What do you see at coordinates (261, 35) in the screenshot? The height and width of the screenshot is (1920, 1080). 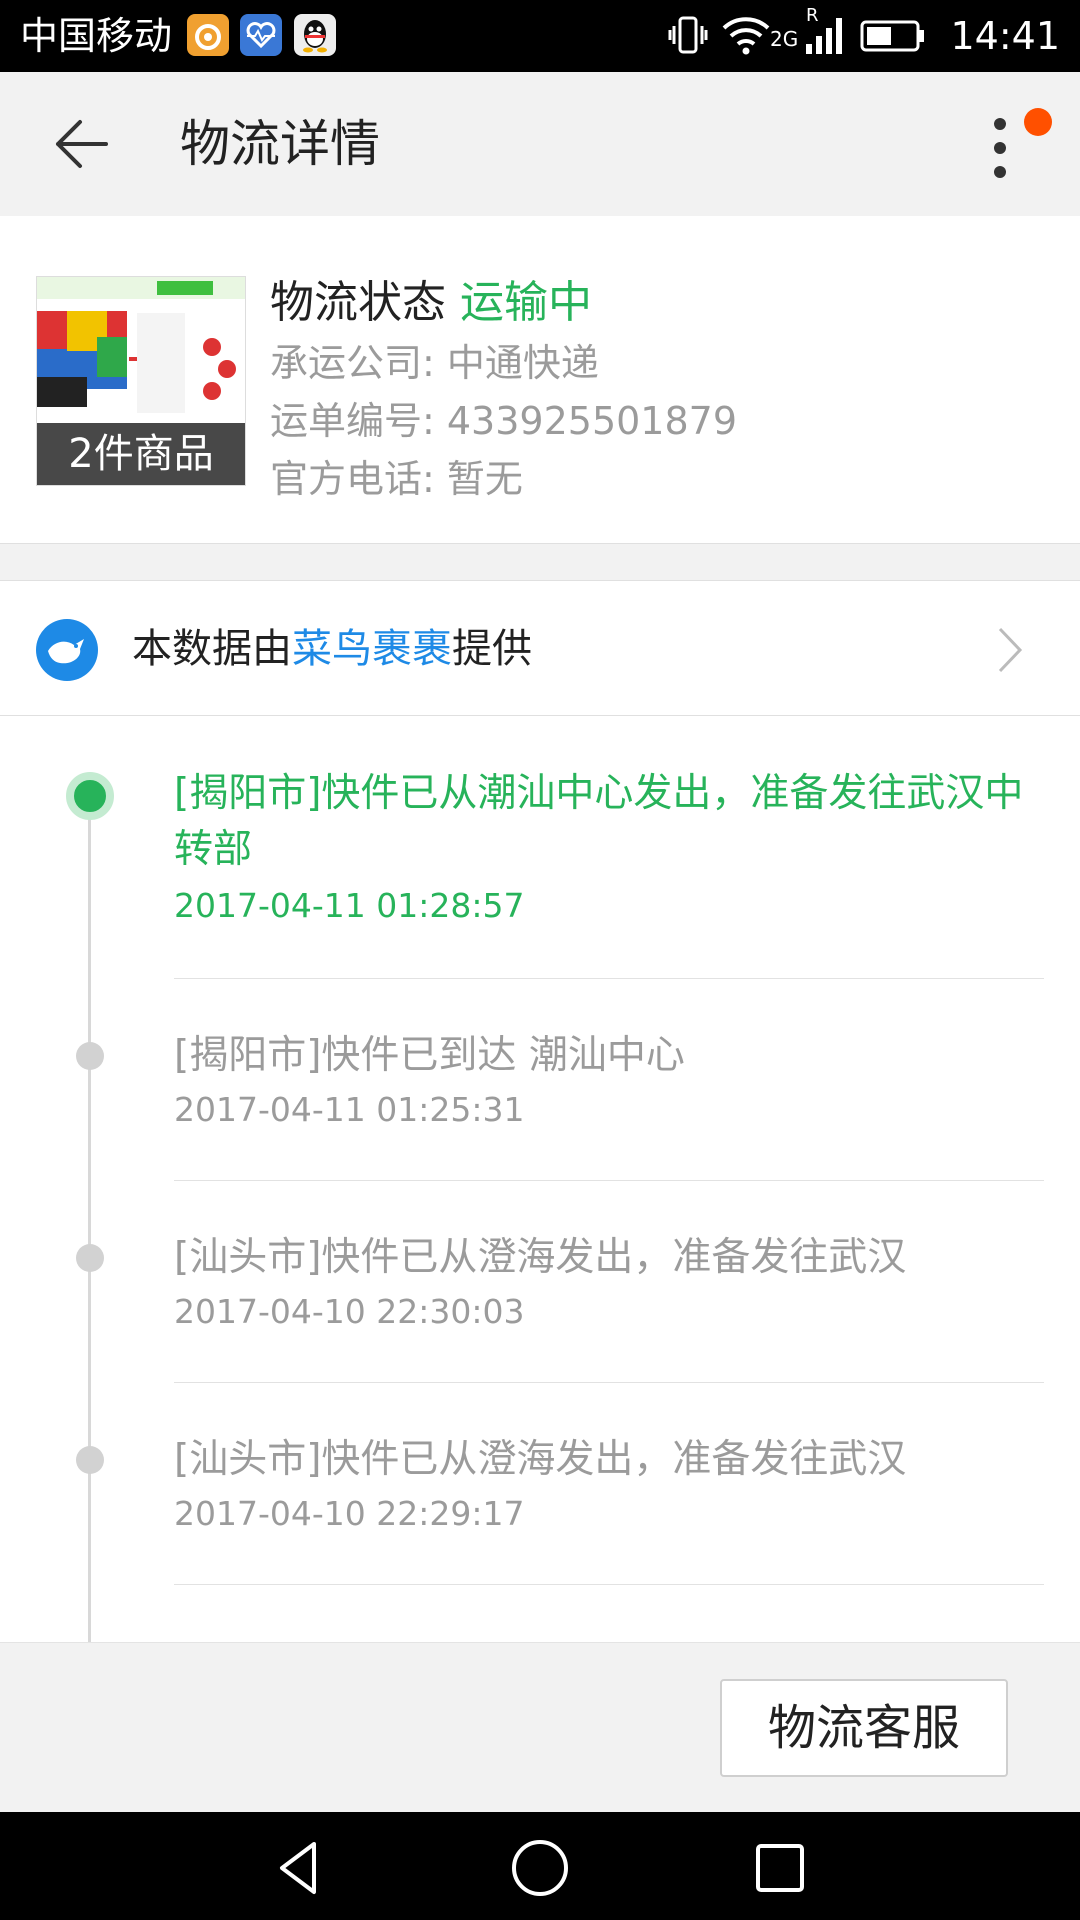 I see `health-icon` at bounding box center [261, 35].